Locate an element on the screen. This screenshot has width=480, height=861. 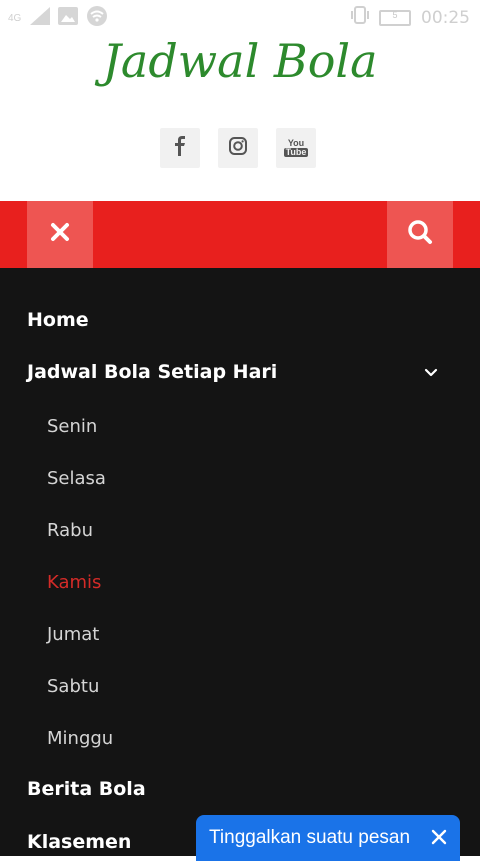
submenu-item-selasa: Selasa is located at coordinates (76, 478).